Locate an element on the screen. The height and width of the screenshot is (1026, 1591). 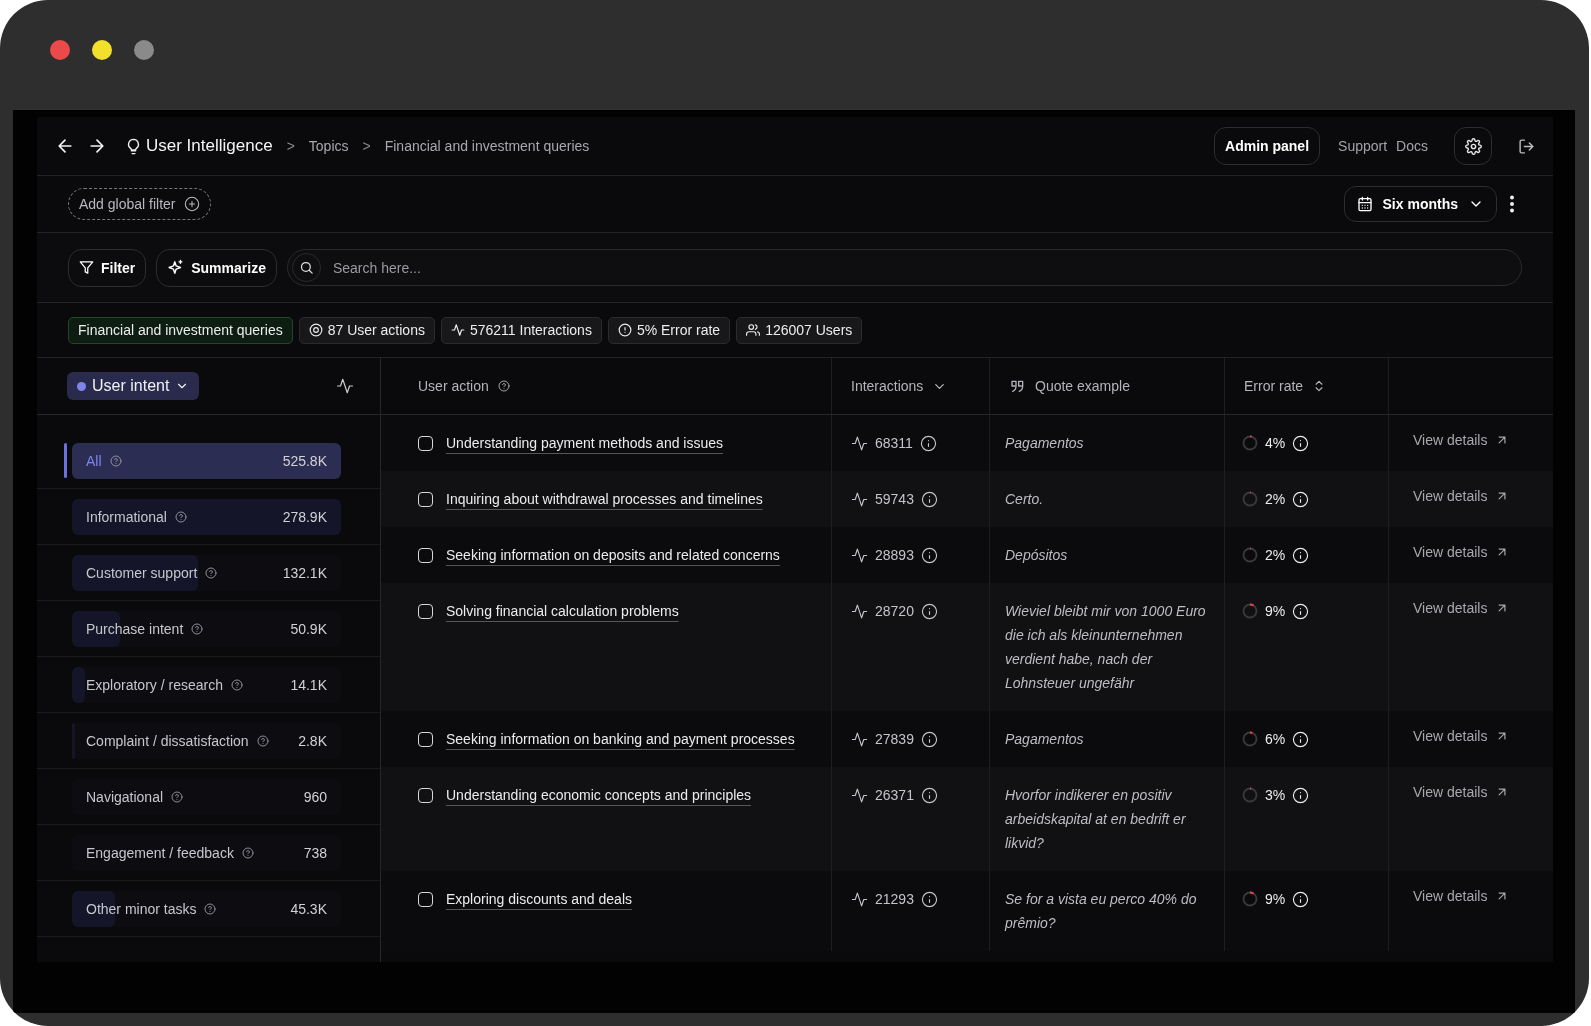
alert-circle-icon is located at coordinates (624, 330).